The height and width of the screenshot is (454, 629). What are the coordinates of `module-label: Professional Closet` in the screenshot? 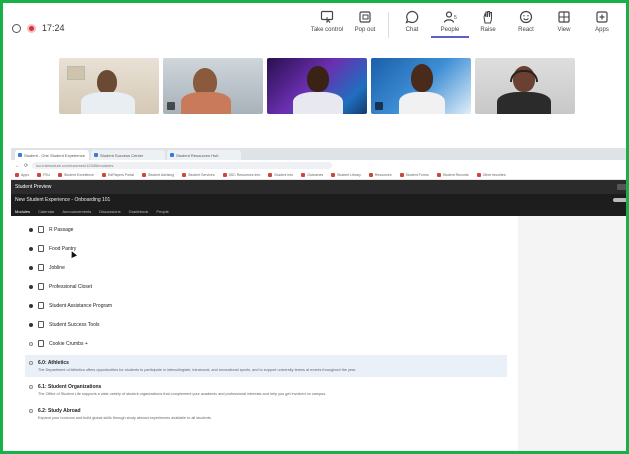 It's located at (71, 286).